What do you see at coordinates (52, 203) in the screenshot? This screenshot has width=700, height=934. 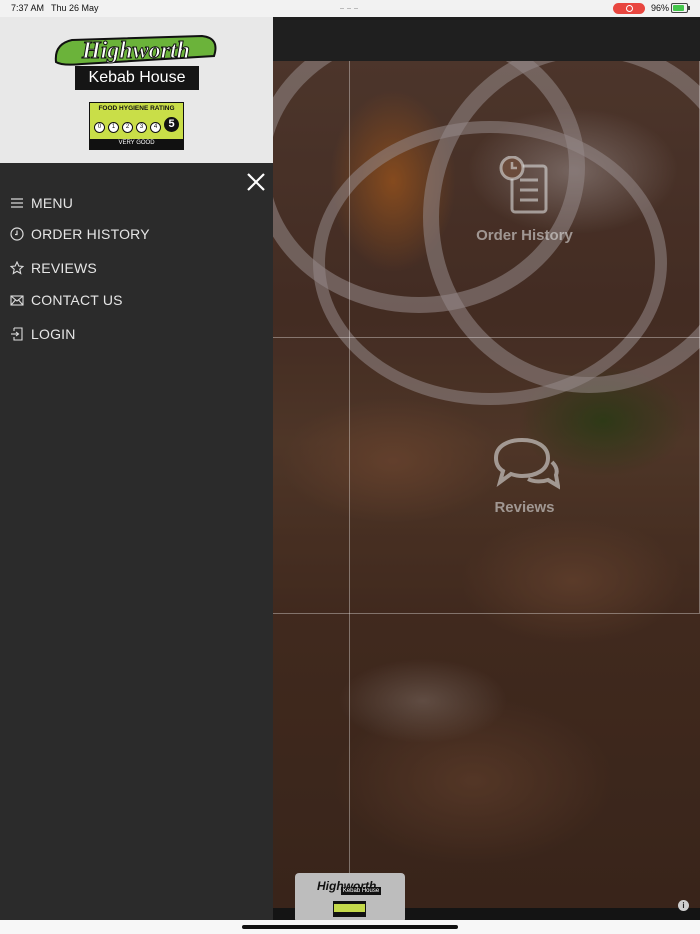 I see `sidebar-item-label: MENU` at bounding box center [52, 203].